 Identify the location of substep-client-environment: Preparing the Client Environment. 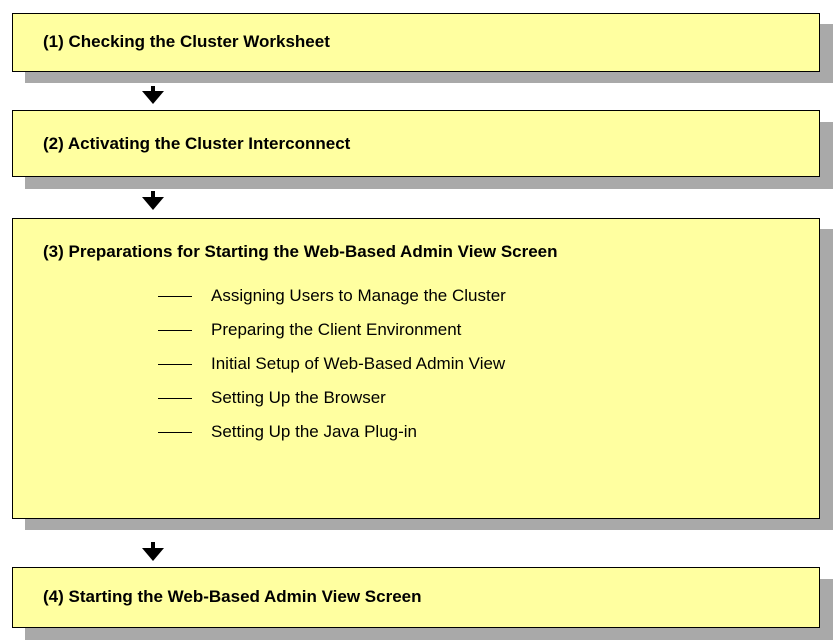
(332, 330).